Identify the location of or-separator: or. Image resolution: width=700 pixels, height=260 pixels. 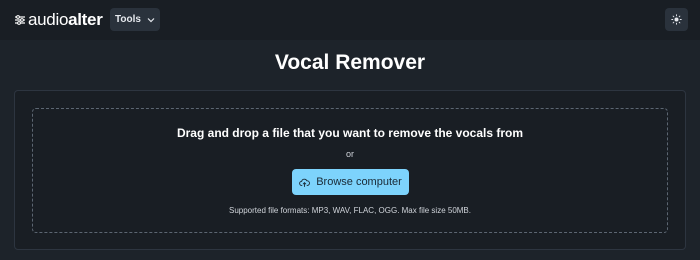
(349, 154).